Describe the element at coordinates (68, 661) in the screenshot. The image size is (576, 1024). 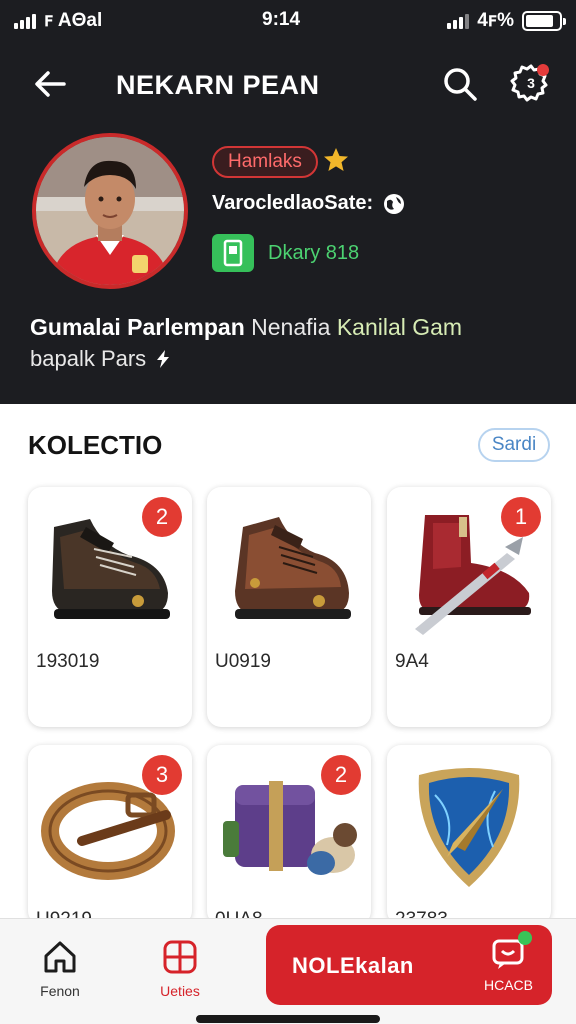
I see `item-code: 193019` at that location.